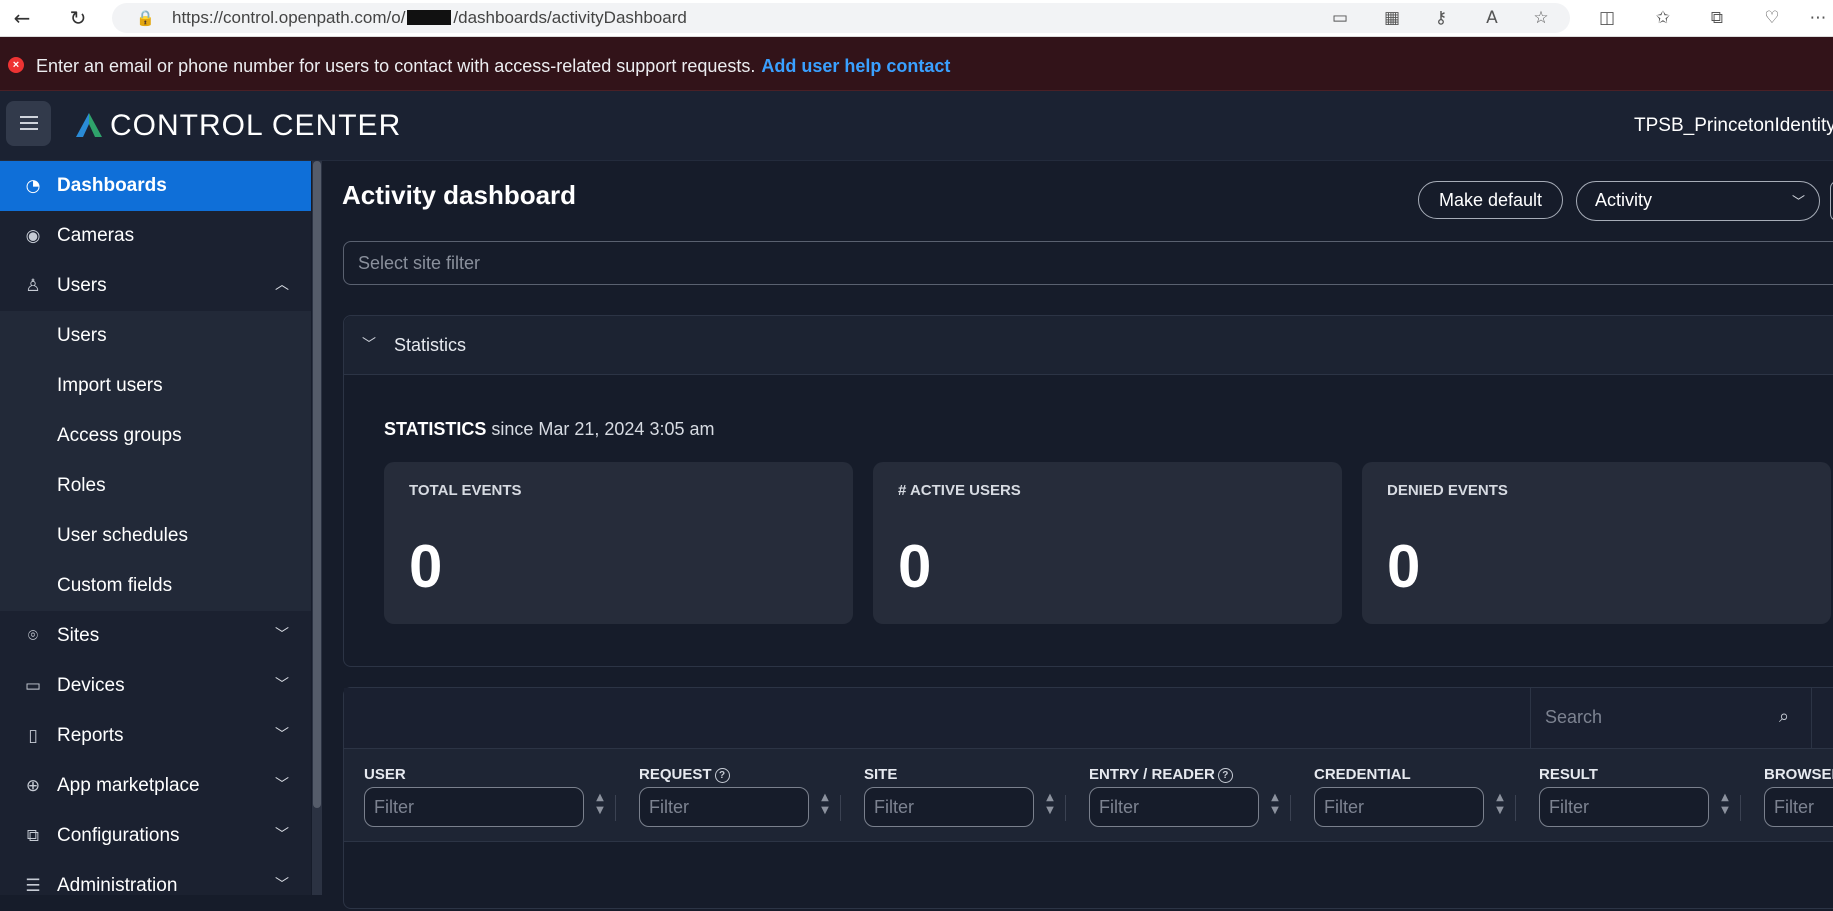 The width and height of the screenshot is (1833, 911). Describe the element at coordinates (570, 17) in the screenshot. I see `url-suffix: /dashboards/activityDashboard` at that location.